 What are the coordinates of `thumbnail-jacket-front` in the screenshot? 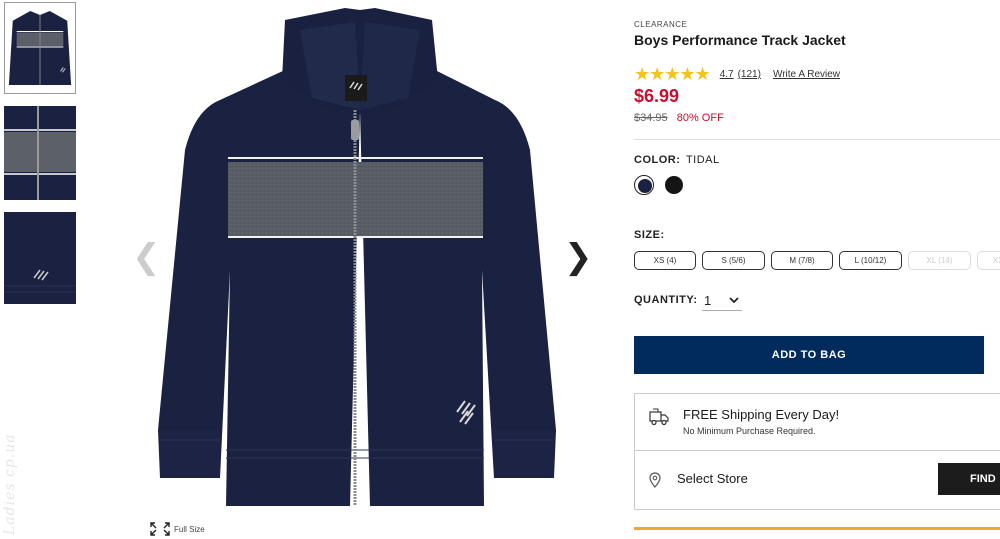 It's located at (40, 48).